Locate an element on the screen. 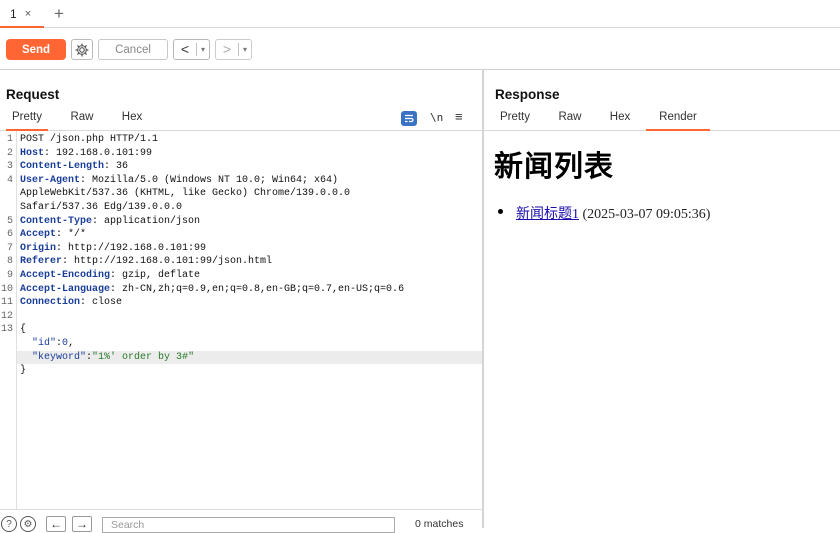 This screenshot has width=840, height=533. gear-icon: ⚙ is located at coordinates (28, 524).